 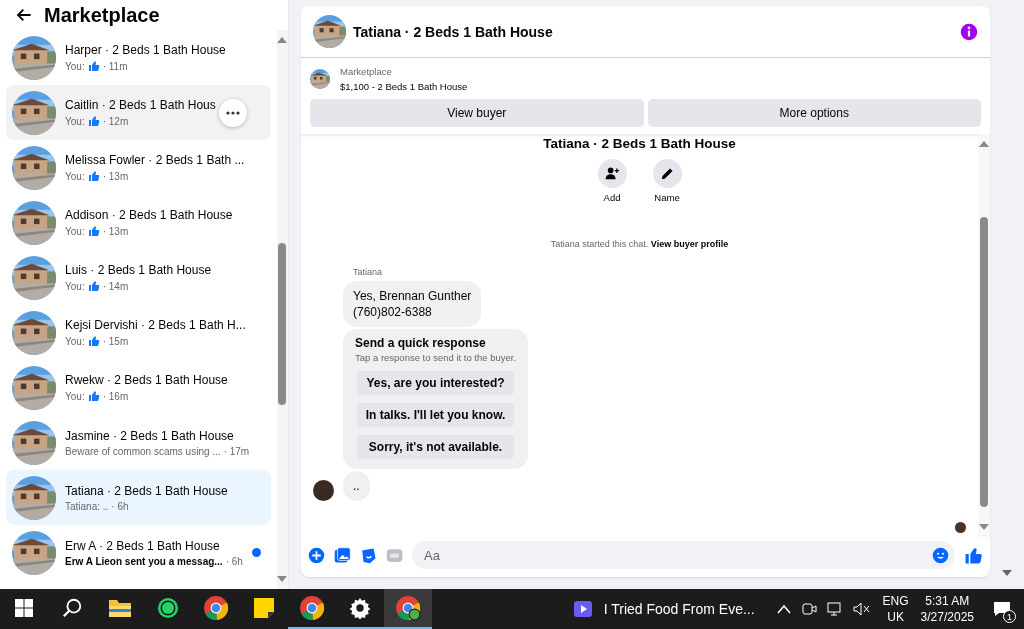 What do you see at coordinates (969, 31) in the screenshot?
I see `info-icon` at bounding box center [969, 31].